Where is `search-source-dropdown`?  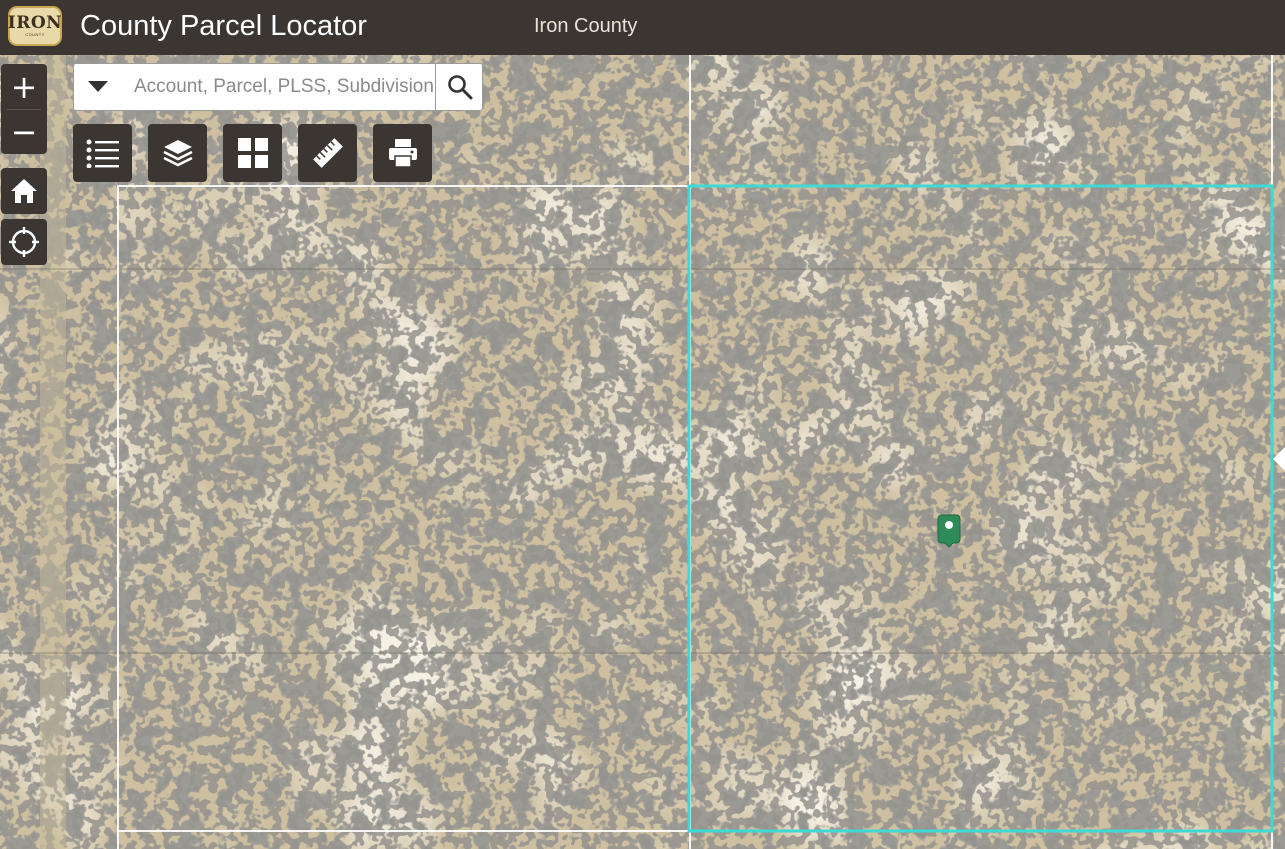
search-source-dropdown is located at coordinates (98, 87).